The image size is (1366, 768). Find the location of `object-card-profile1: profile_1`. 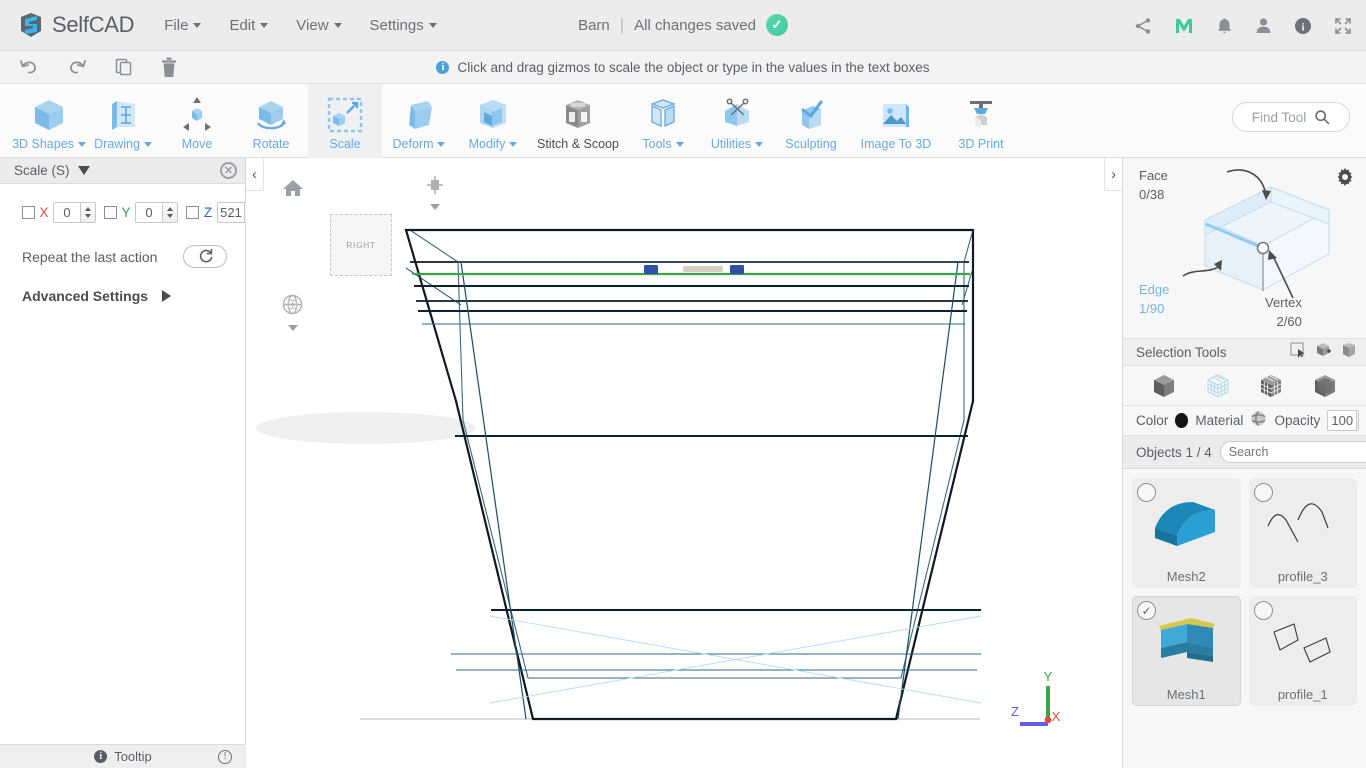

object-card-profile1: profile_1 is located at coordinates (1302, 651).